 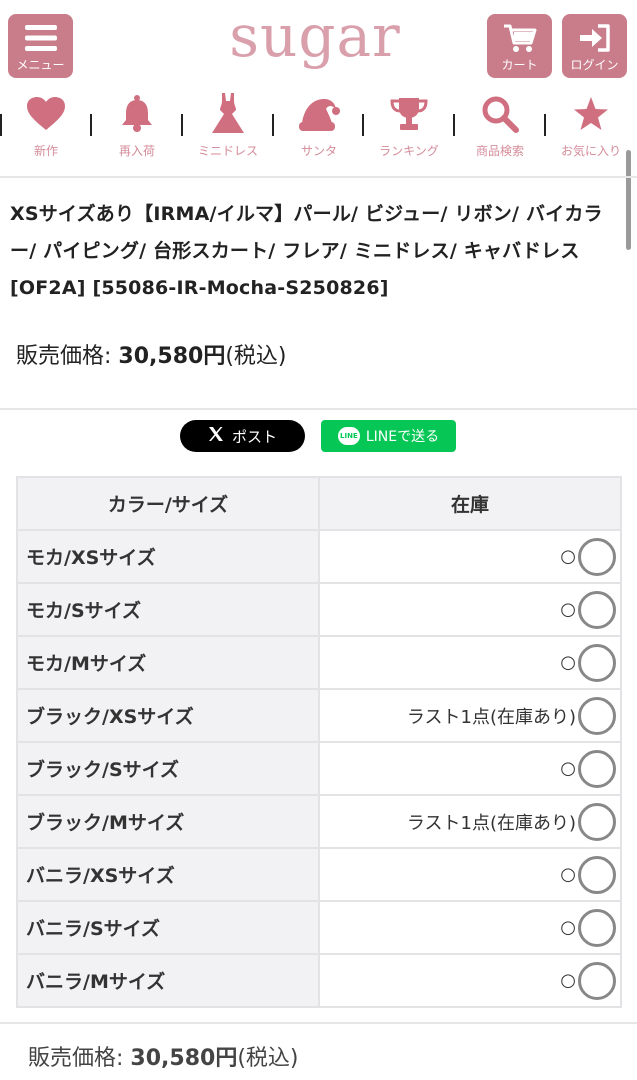 I want to click on site-logo: sugar, so click(x=315, y=36).